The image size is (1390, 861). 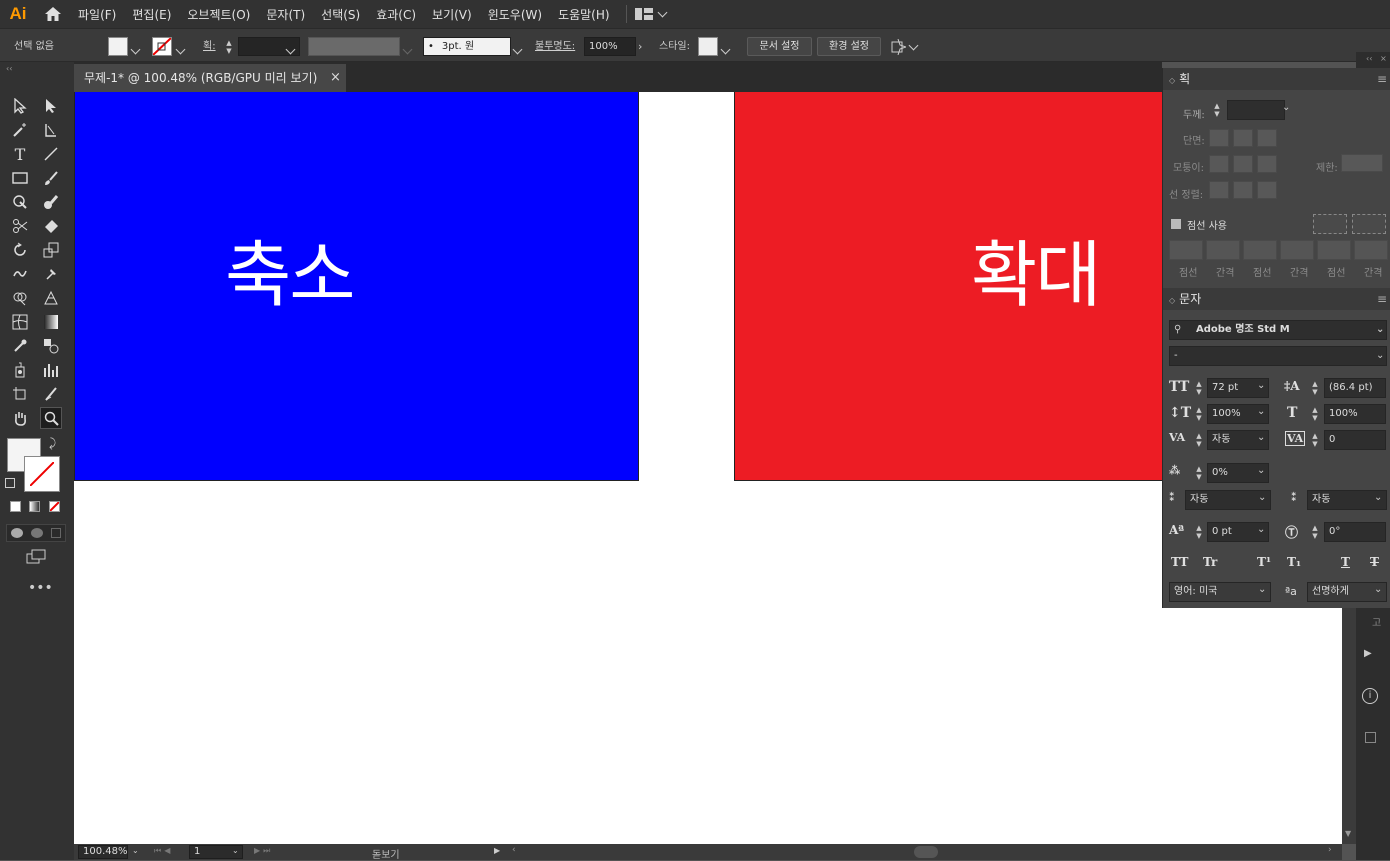 What do you see at coordinates (645, 46) in the screenshot?
I see `opacity-arrow-icon: ›` at bounding box center [645, 46].